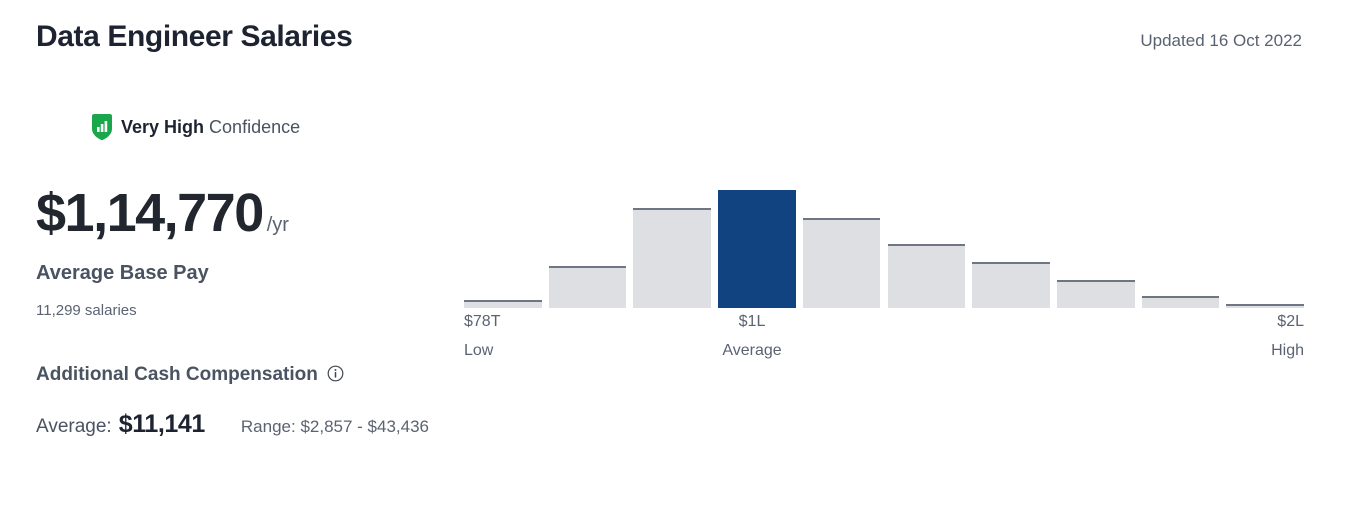  I want to click on axis-tick-high-name: High, so click(1287, 350).